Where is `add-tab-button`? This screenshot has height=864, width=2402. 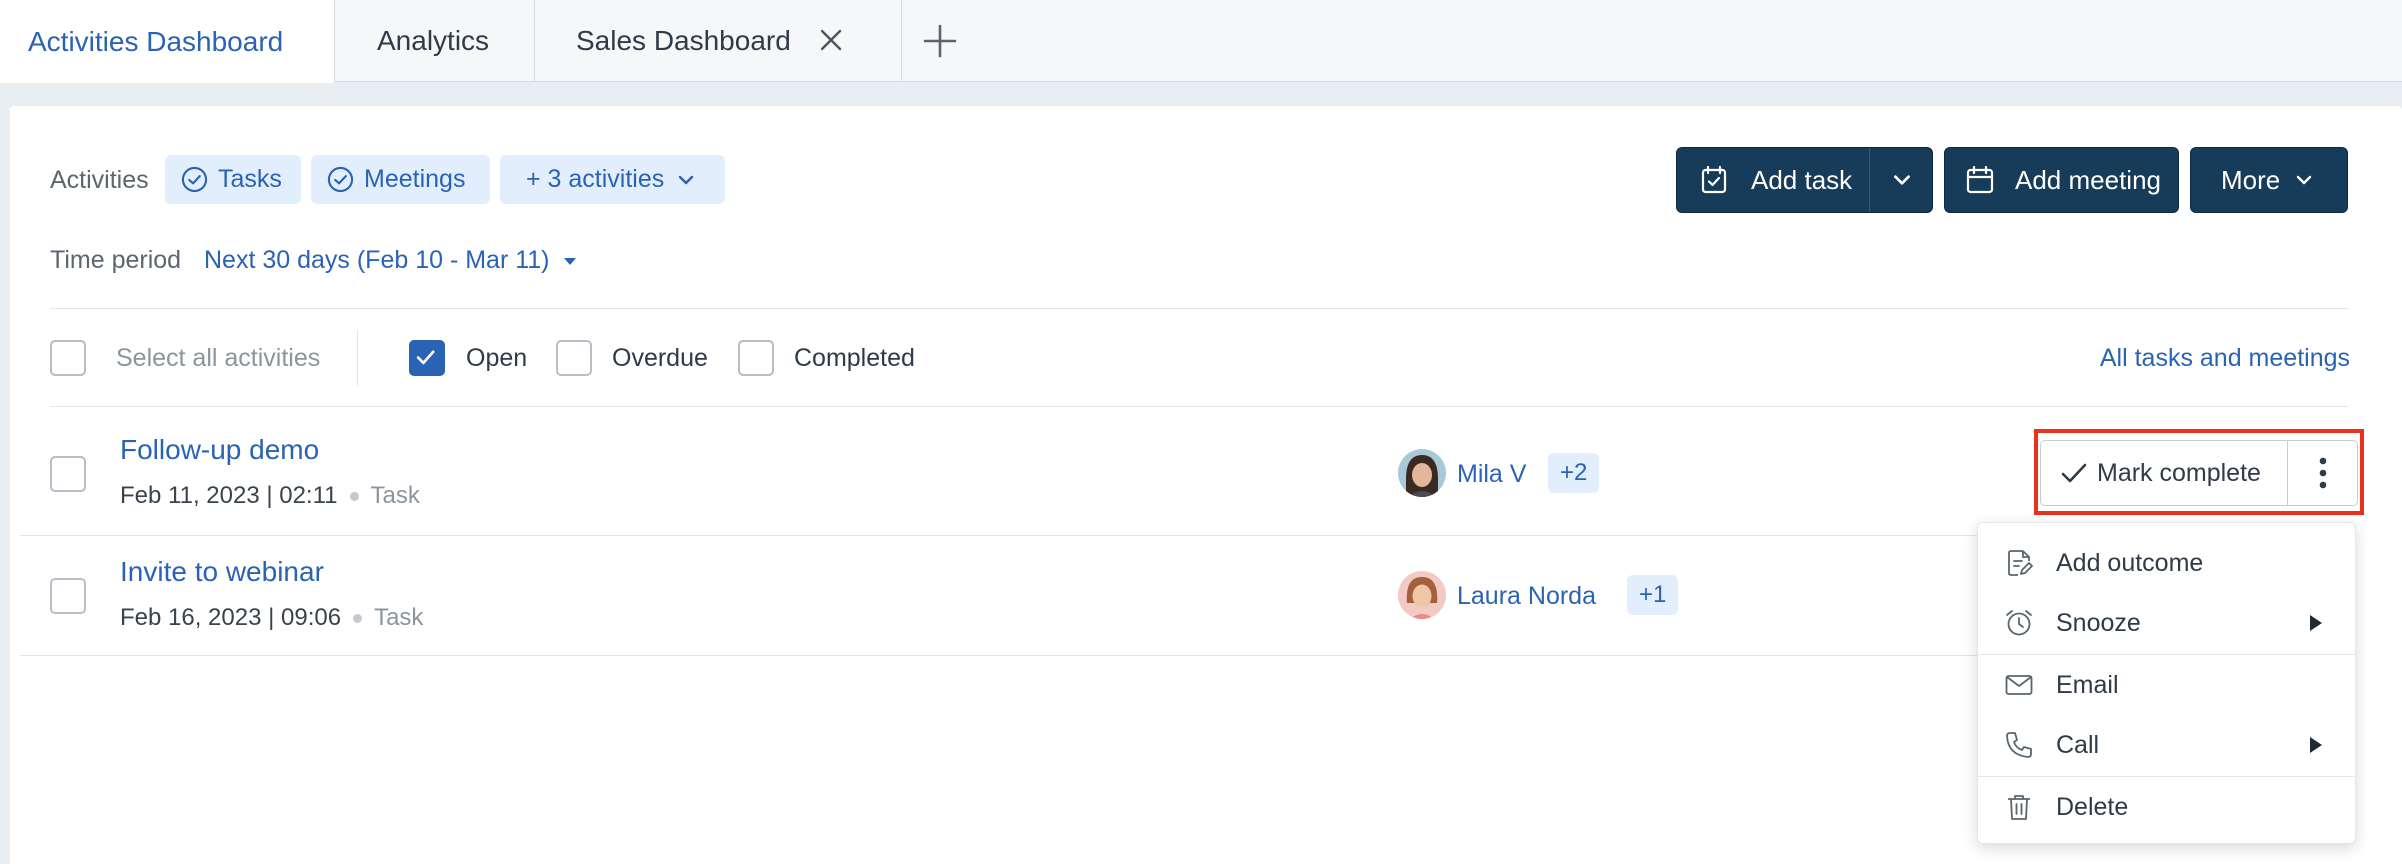
add-tab-button is located at coordinates (940, 41).